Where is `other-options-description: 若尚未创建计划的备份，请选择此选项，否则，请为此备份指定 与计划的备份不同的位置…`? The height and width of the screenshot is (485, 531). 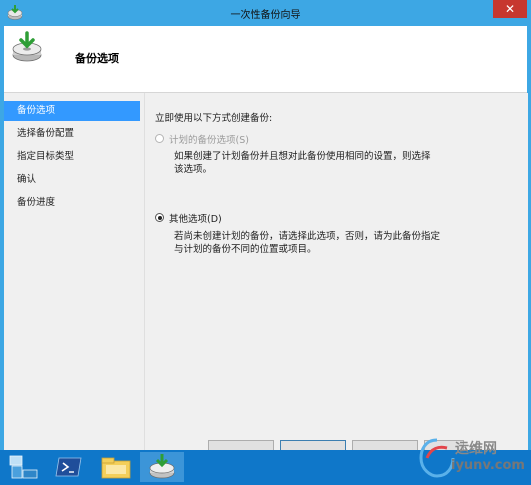
other-options-description: 若尚未创建计划的备份，请选择此选项，否则，请为此备份指定 与计划的备份不同的位置… is located at coordinates (309, 243).